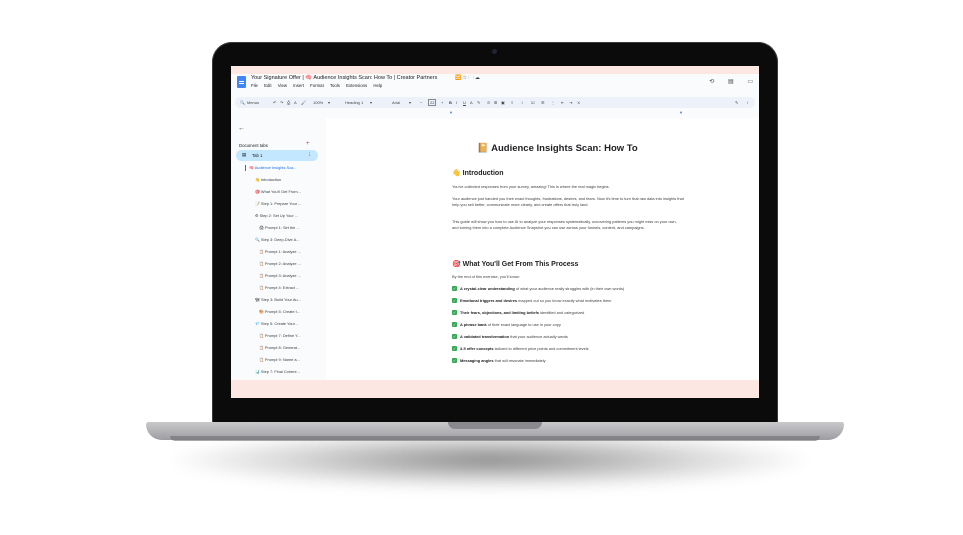  I want to click on list-item-bold: 3-5 offer concepts, so click(477, 348).